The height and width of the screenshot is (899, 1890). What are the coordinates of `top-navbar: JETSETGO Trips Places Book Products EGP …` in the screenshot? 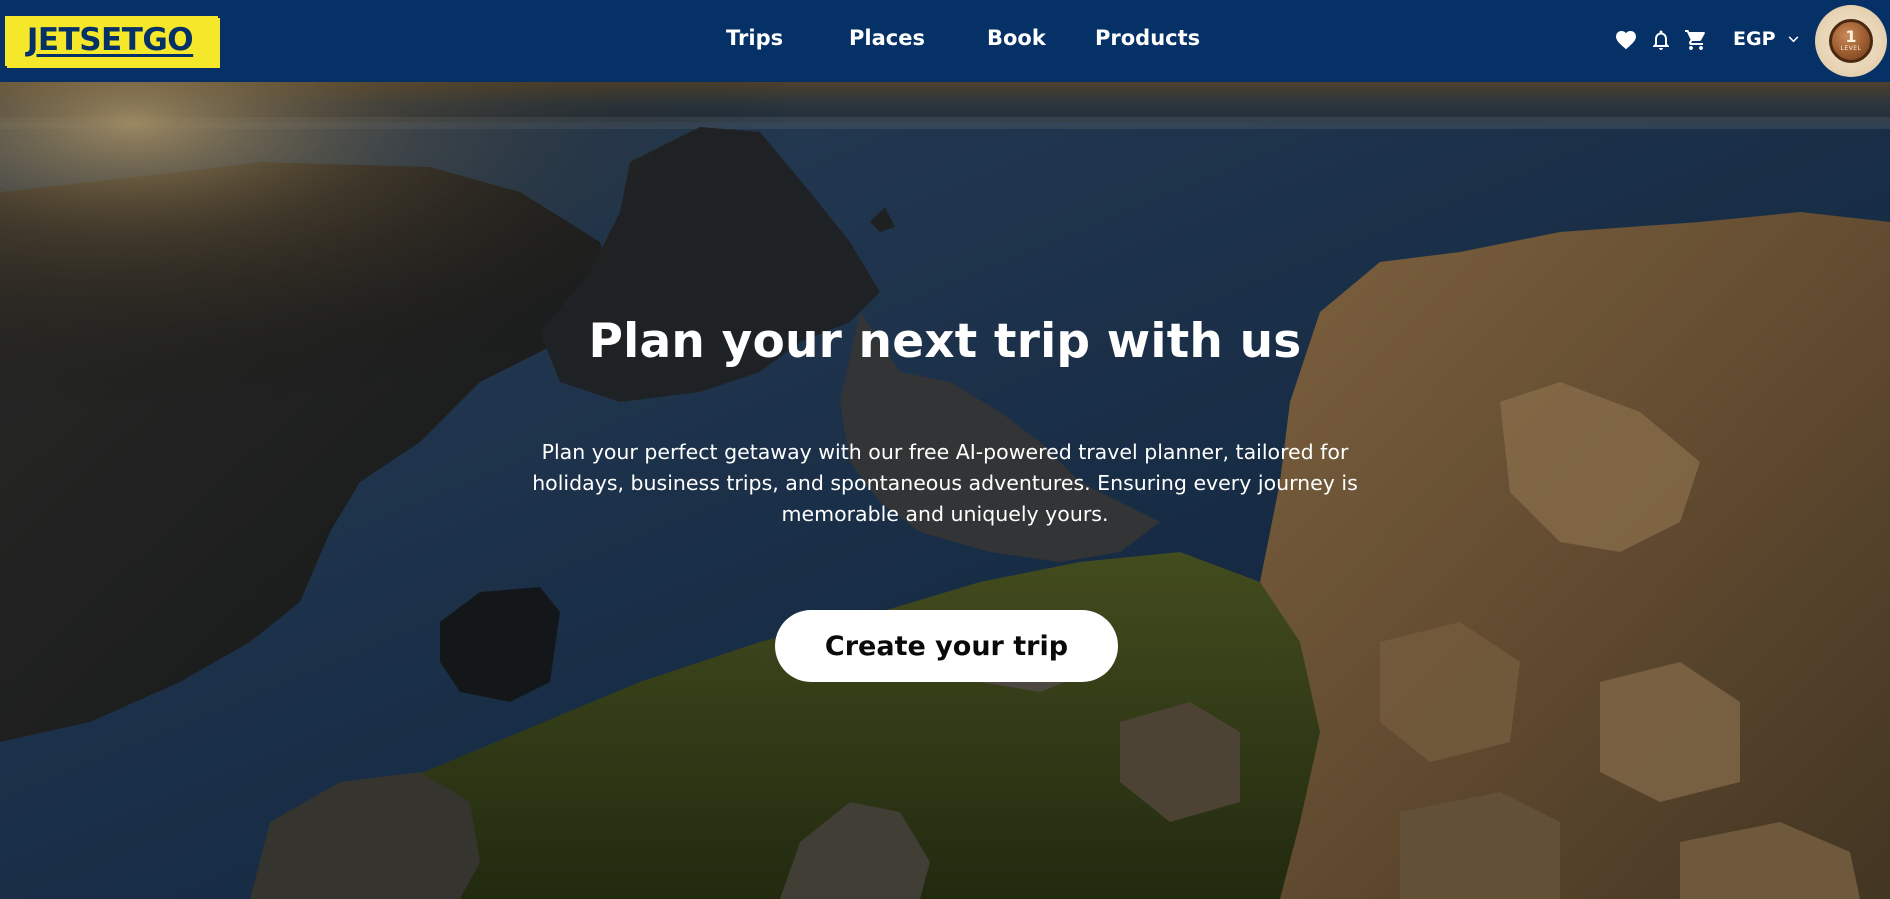 It's located at (945, 41).